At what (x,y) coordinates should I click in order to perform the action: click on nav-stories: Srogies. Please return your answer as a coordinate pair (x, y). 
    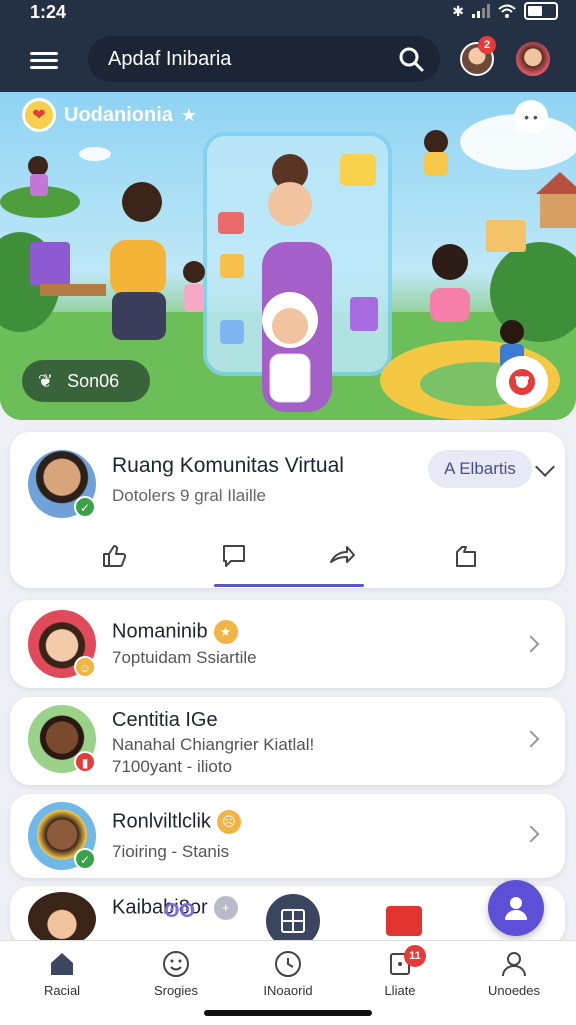
    Looking at the image, I should click on (176, 973).